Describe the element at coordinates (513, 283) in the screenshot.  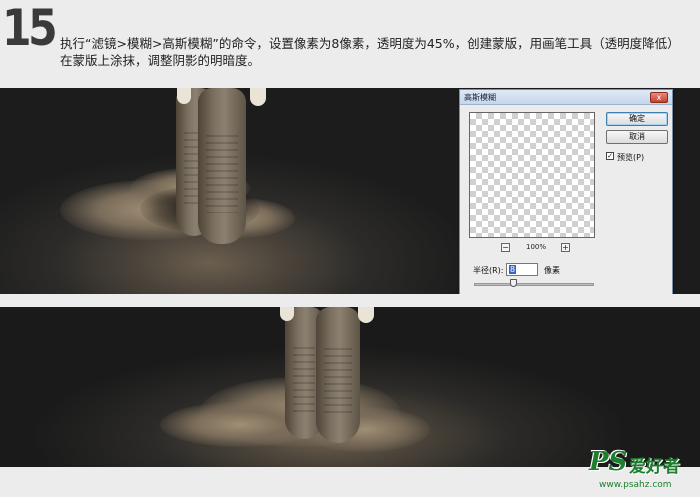
I see `radius-slider-thumb` at that location.